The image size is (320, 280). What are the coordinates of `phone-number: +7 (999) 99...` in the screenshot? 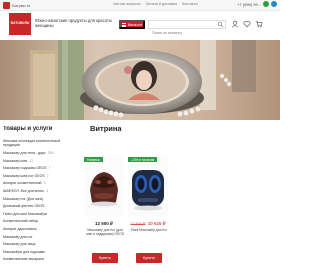 It's located at (249, 4).